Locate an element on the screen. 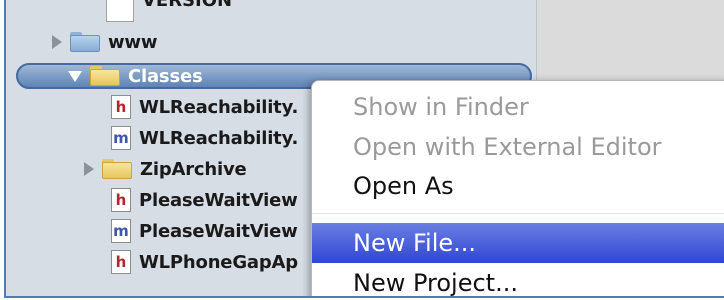 The height and width of the screenshot is (300, 724). navigator-item-classes: Classes is located at coordinates (135, 76).